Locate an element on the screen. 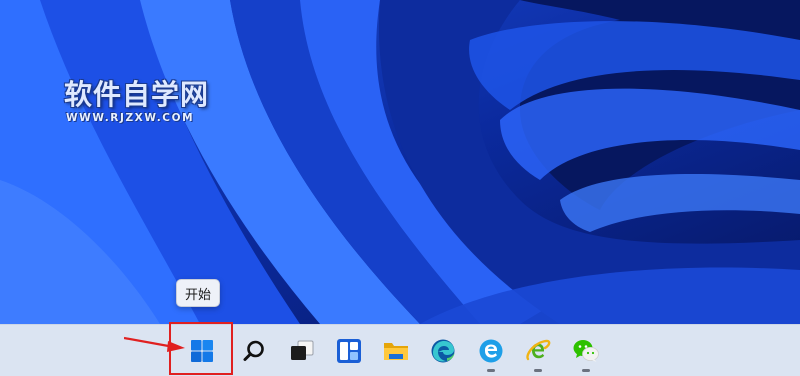  arrow-annotation-icon is located at coordinates (154, 344).